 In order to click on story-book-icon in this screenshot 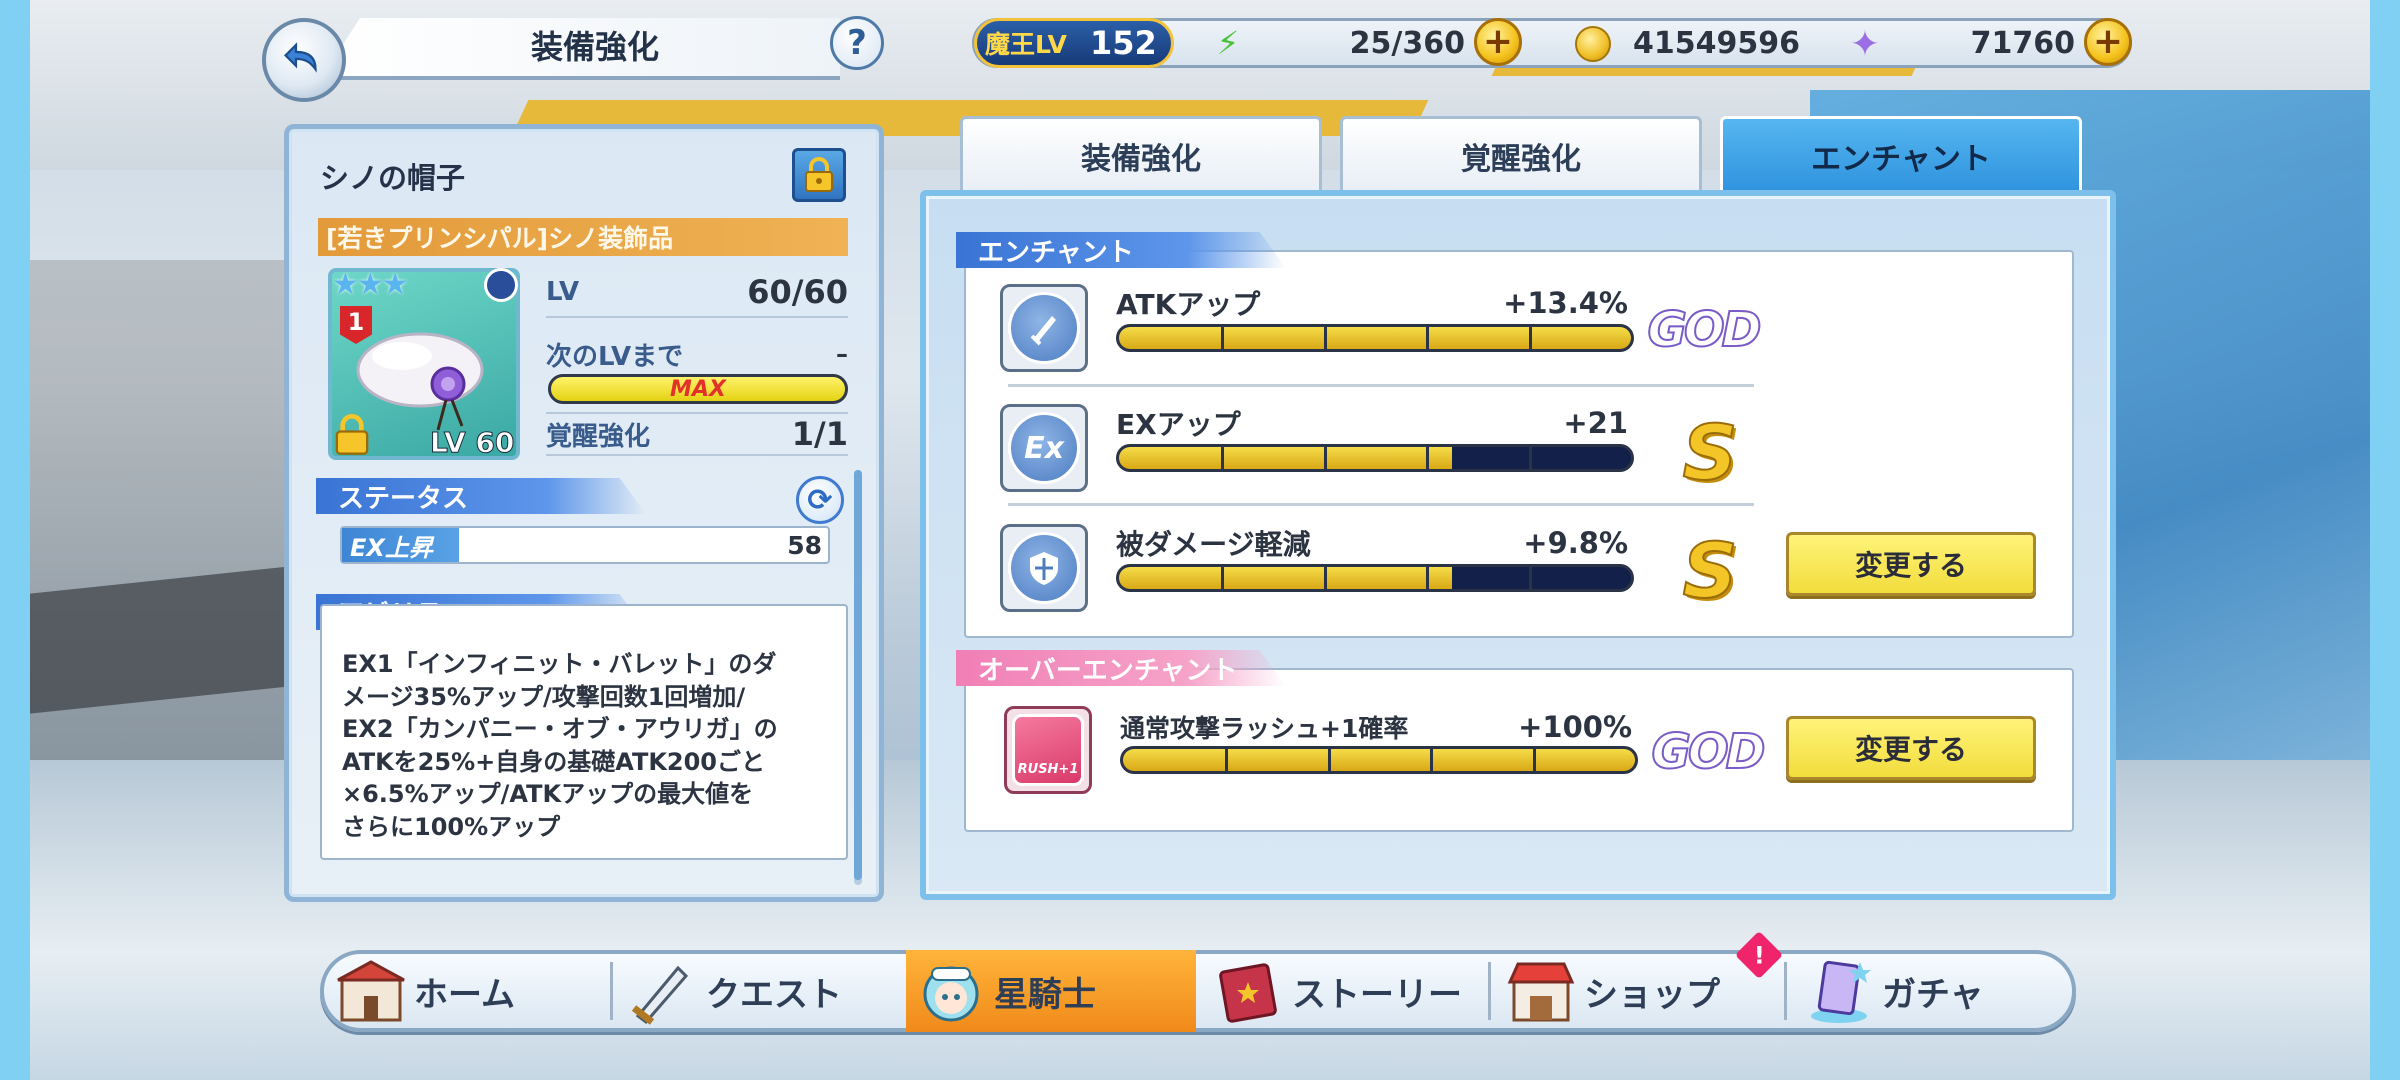, I will do `click(1249, 991)`.